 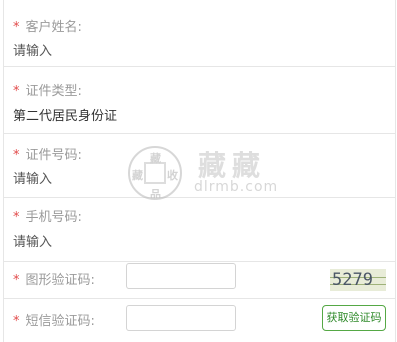 I want to click on id-type-label: * 证件类型:, so click(x=47, y=91).